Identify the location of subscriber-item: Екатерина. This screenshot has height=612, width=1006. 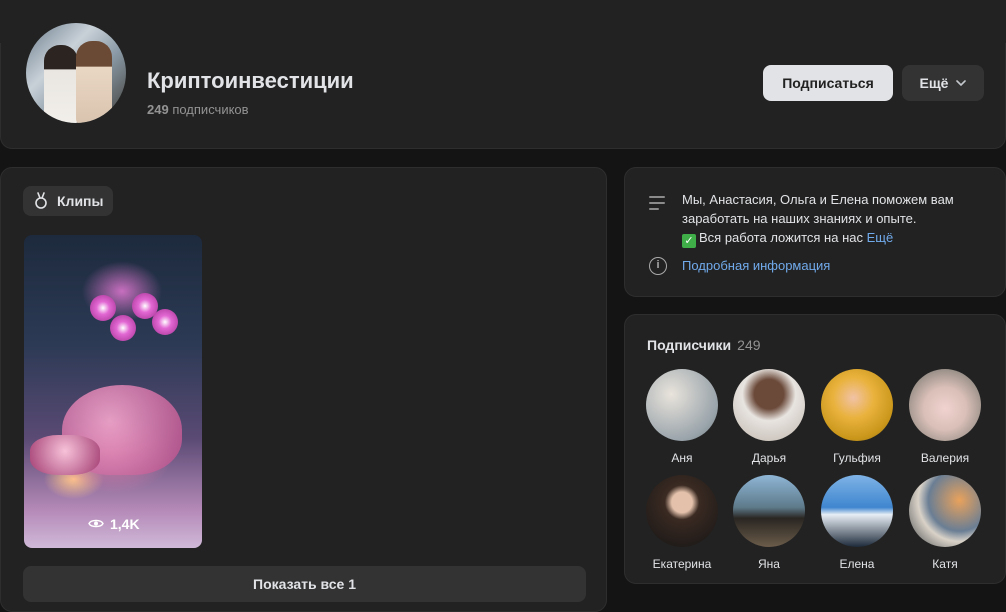
(682, 523).